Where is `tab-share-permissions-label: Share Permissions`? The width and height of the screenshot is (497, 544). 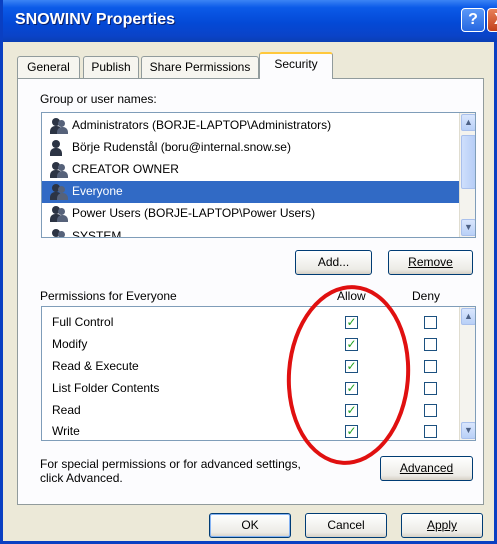
tab-share-permissions-label: Share Permissions is located at coordinates (200, 67).